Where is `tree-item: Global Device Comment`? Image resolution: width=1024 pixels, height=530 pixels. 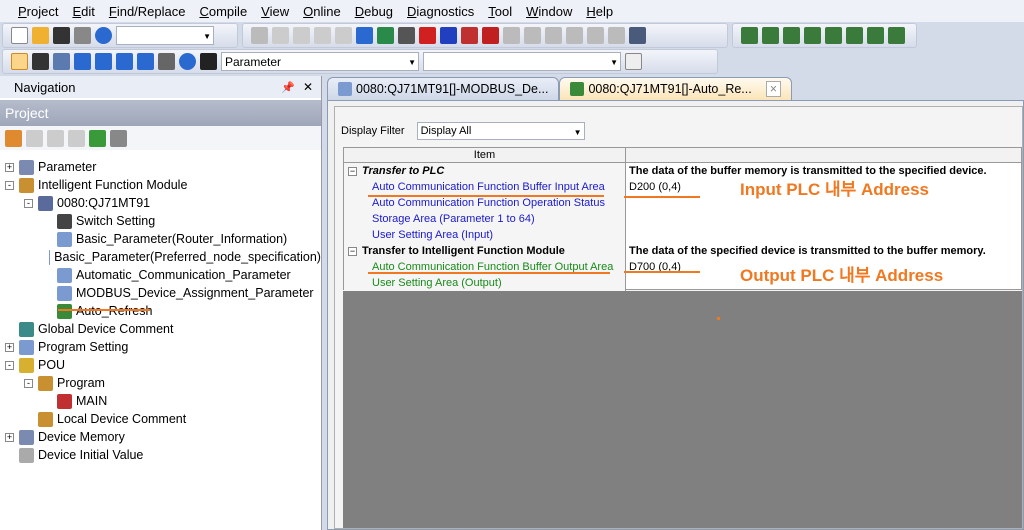 tree-item: Global Device Comment is located at coordinates (160, 329).